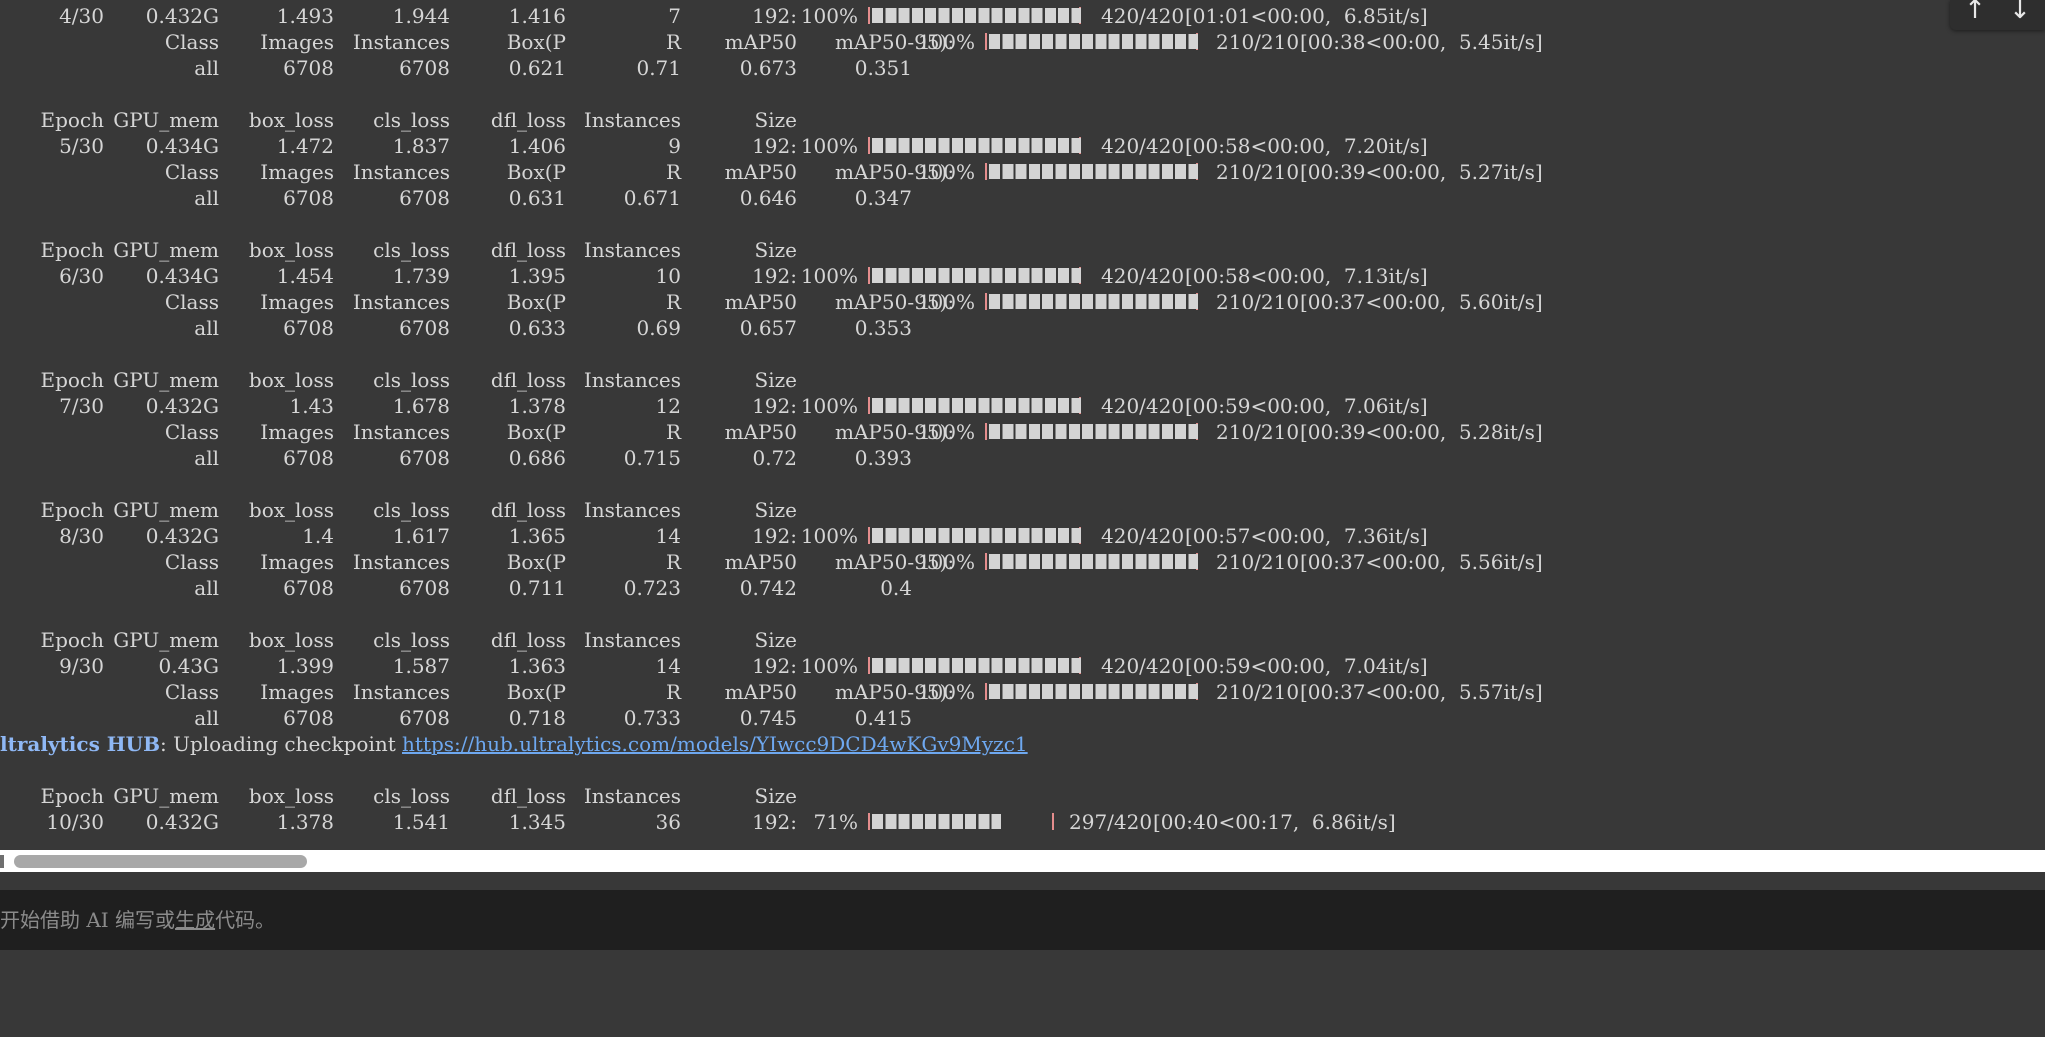  What do you see at coordinates (81, 16) in the screenshot?
I see `epoch-value: 4/30` at bounding box center [81, 16].